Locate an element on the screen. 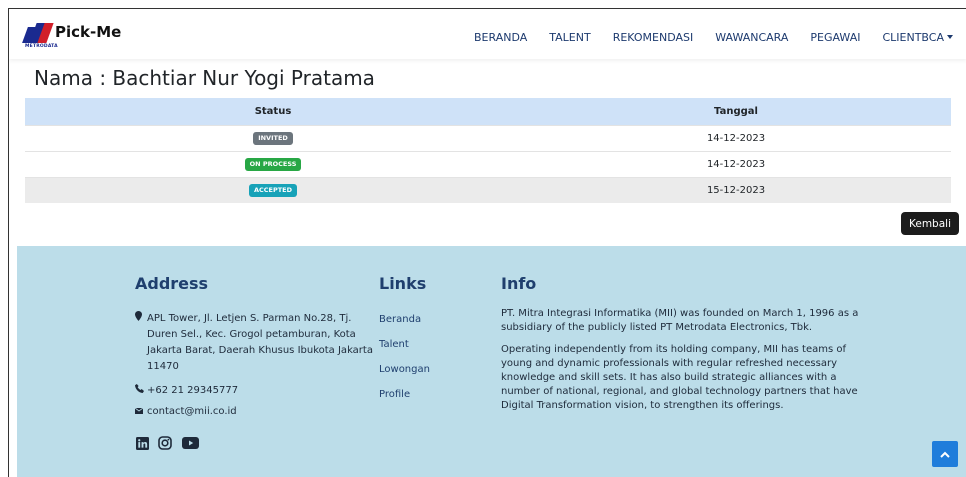 The height and width of the screenshot is (477, 966). footer-link-talent: Talent is located at coordinates (404, 344).